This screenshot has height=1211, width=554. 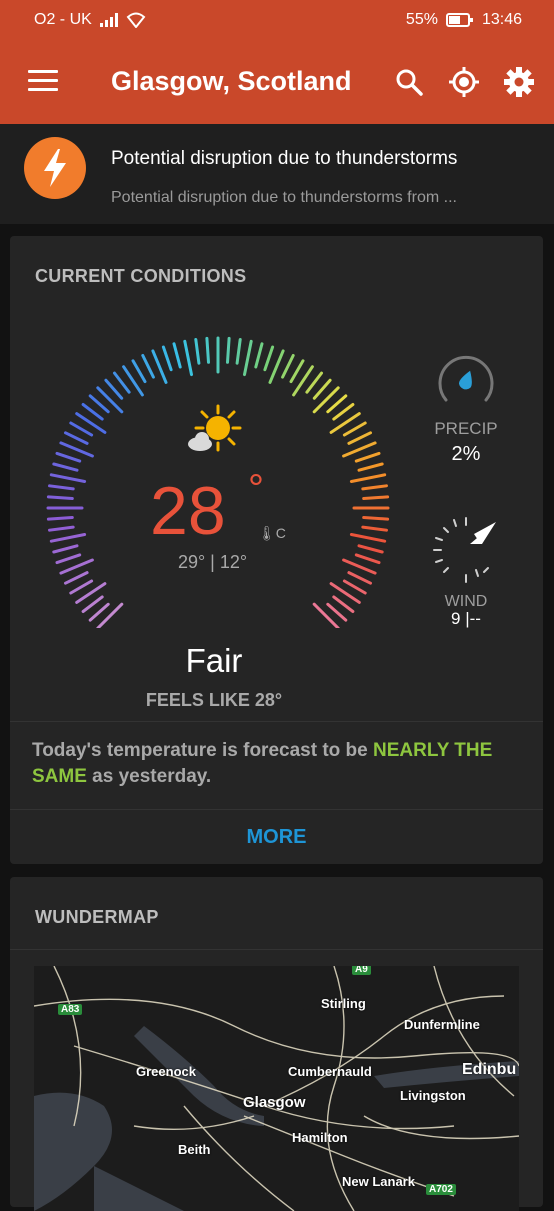 What do you see at coordinates (433, 1095) in the screenshot?
I see `map-label: Livingston` at bounding box center [433, 1095].